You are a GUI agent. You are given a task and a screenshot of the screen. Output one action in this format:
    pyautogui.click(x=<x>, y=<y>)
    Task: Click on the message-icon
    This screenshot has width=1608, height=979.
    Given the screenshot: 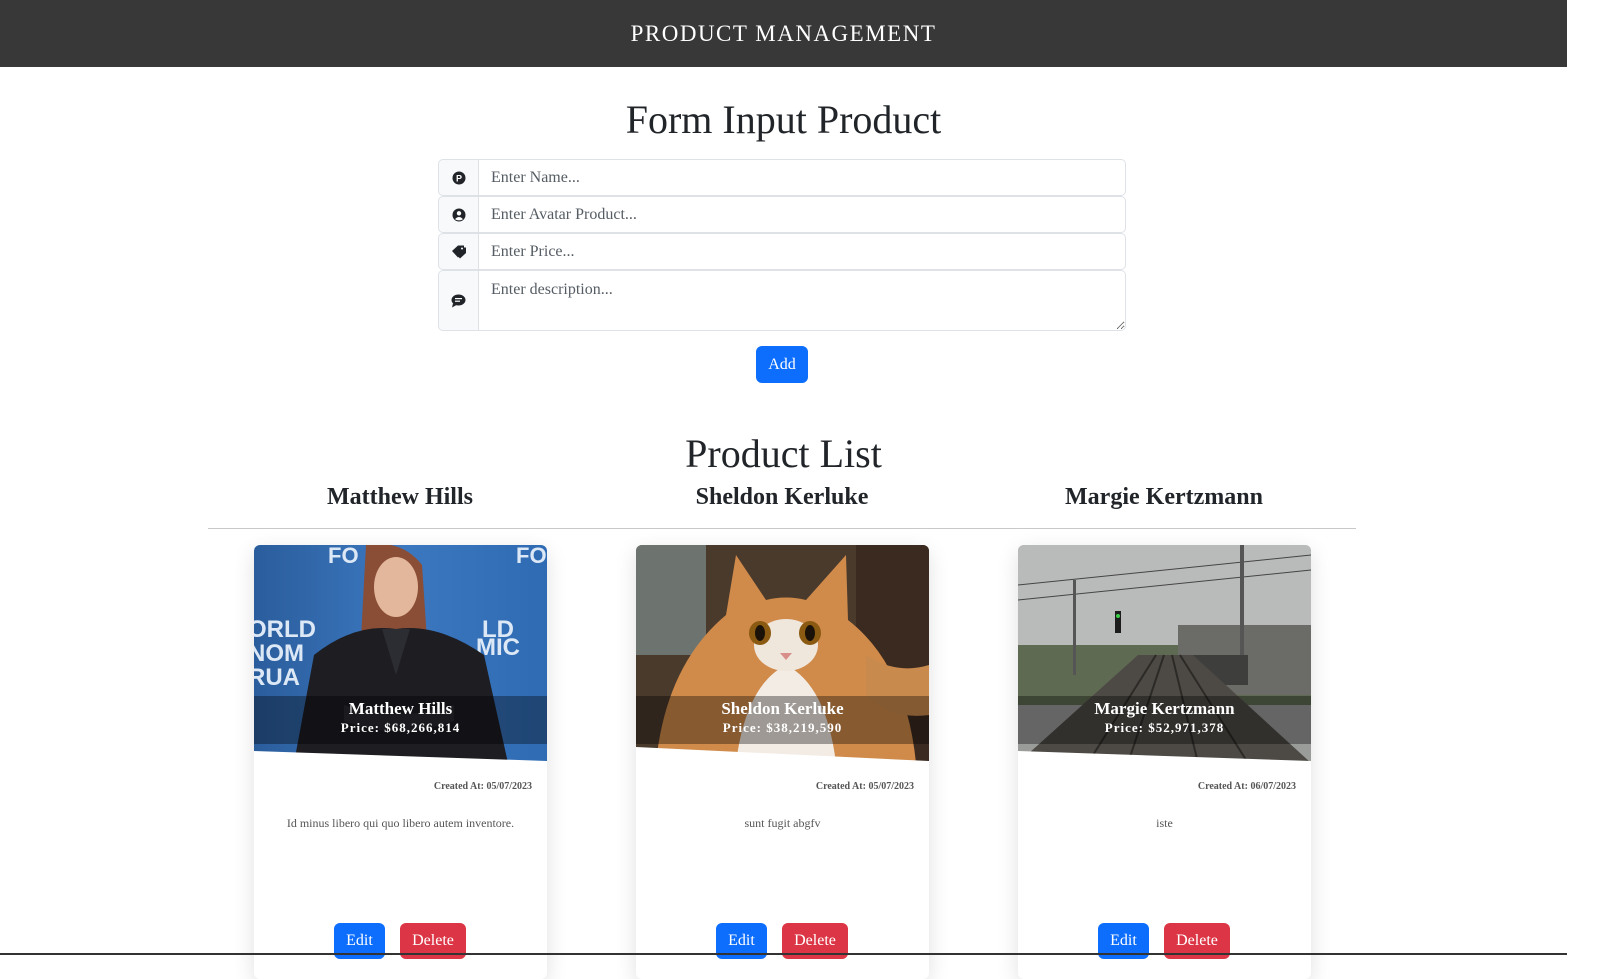 What is the action you would take?
    pyautogui.click(x=458, y=300)
    